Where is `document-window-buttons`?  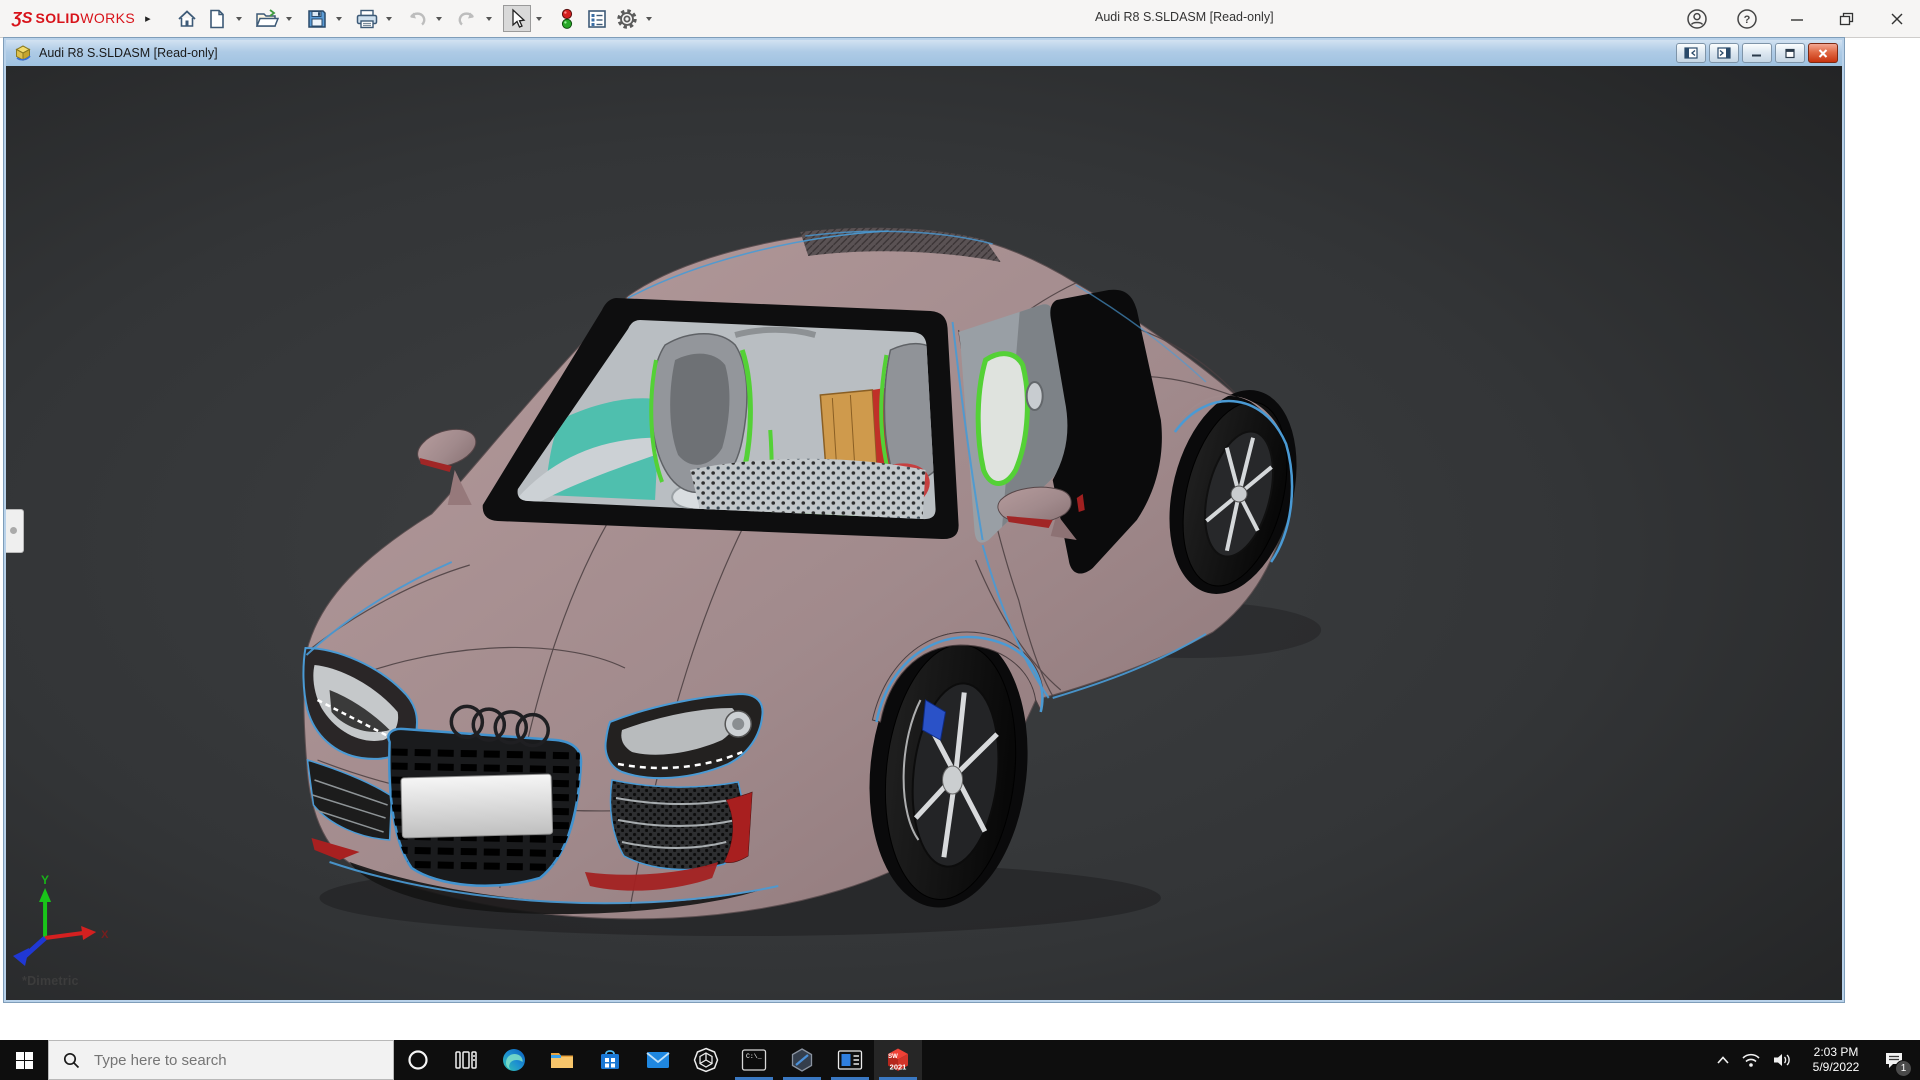
document-window-buttons is located at coordinates (1757, 53).